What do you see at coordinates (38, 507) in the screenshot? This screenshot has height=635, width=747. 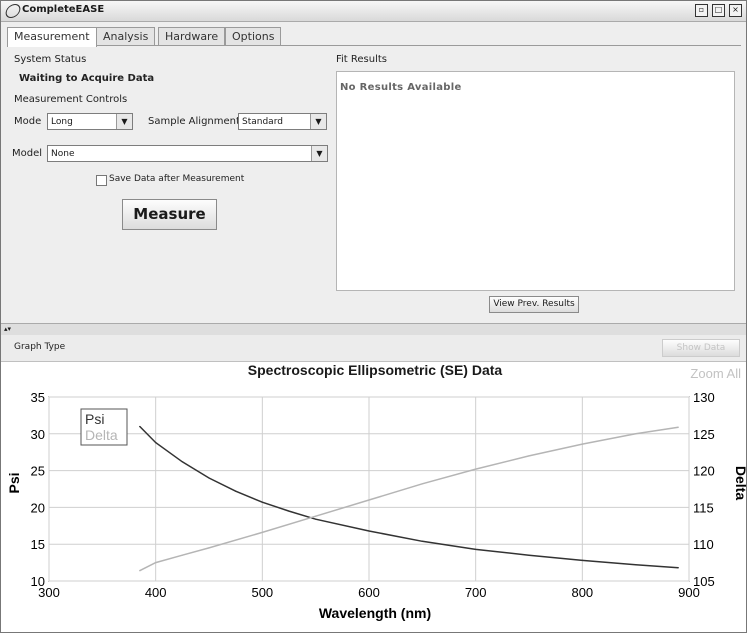 I see `y-tick-label-left: 20` at bounding box center [38, 507].